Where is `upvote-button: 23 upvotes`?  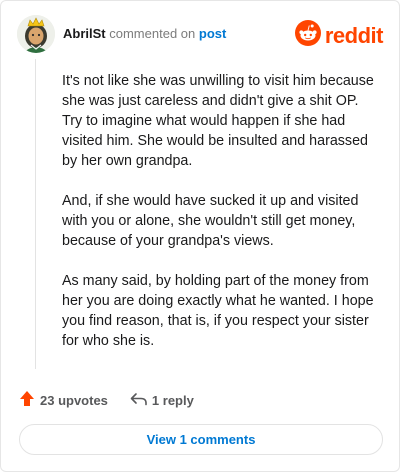
upvote-button: 23 upvotes is located at coordinates (63, 400).